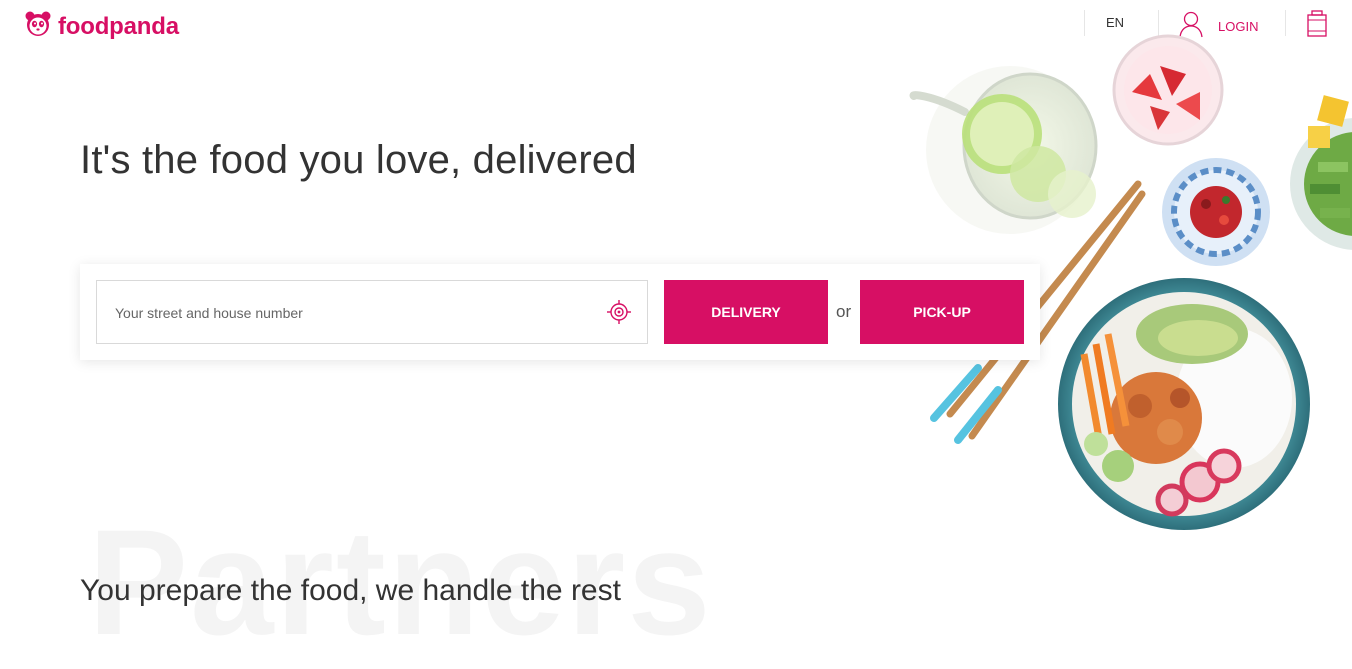 This screenshot has height=669, width=1352. I want to click on address-field-wrapper, so click(372, 312).